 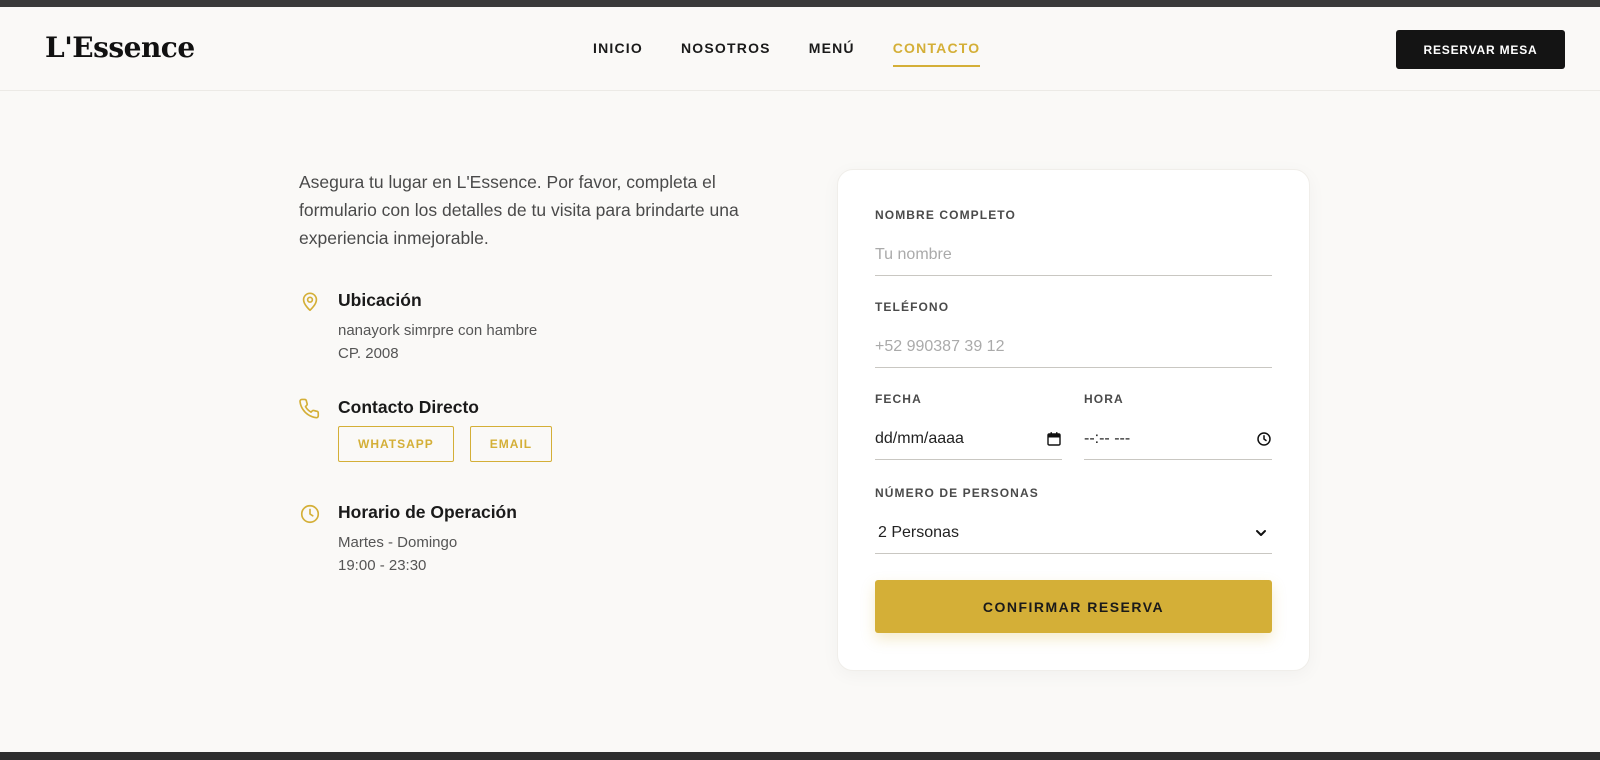 What do you see at coordinates (1073, 606) in the screenshot?
I see `confirm-reservation-button: CONFIRMAR RESERVA` at bounding box center [1073, 606].